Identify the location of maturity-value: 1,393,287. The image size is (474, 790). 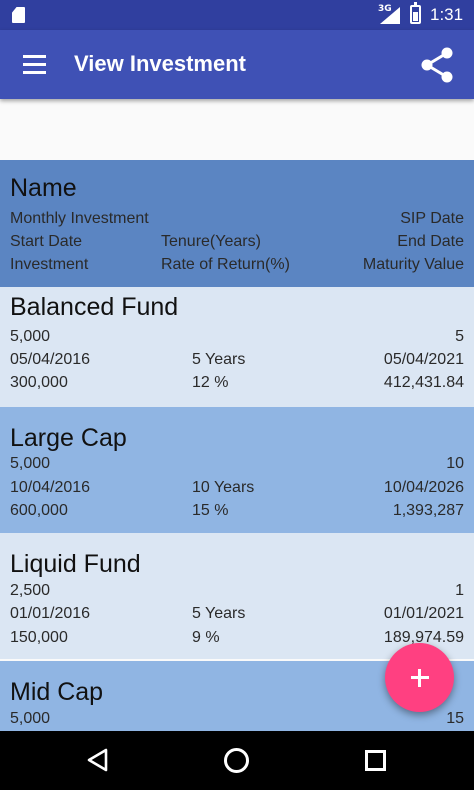
(428, 510).